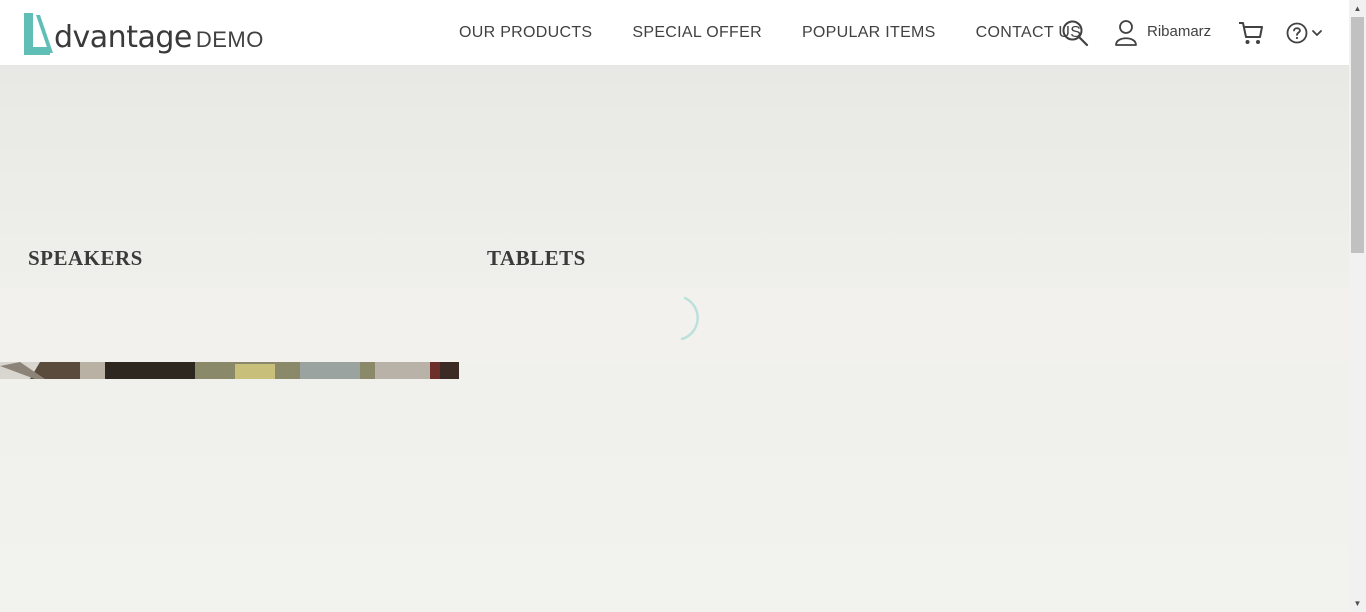  Describe the element at coordinates (869, 33) in the screenshot. I see `nav-popular-items: POPULAR ITEMS` at that location.